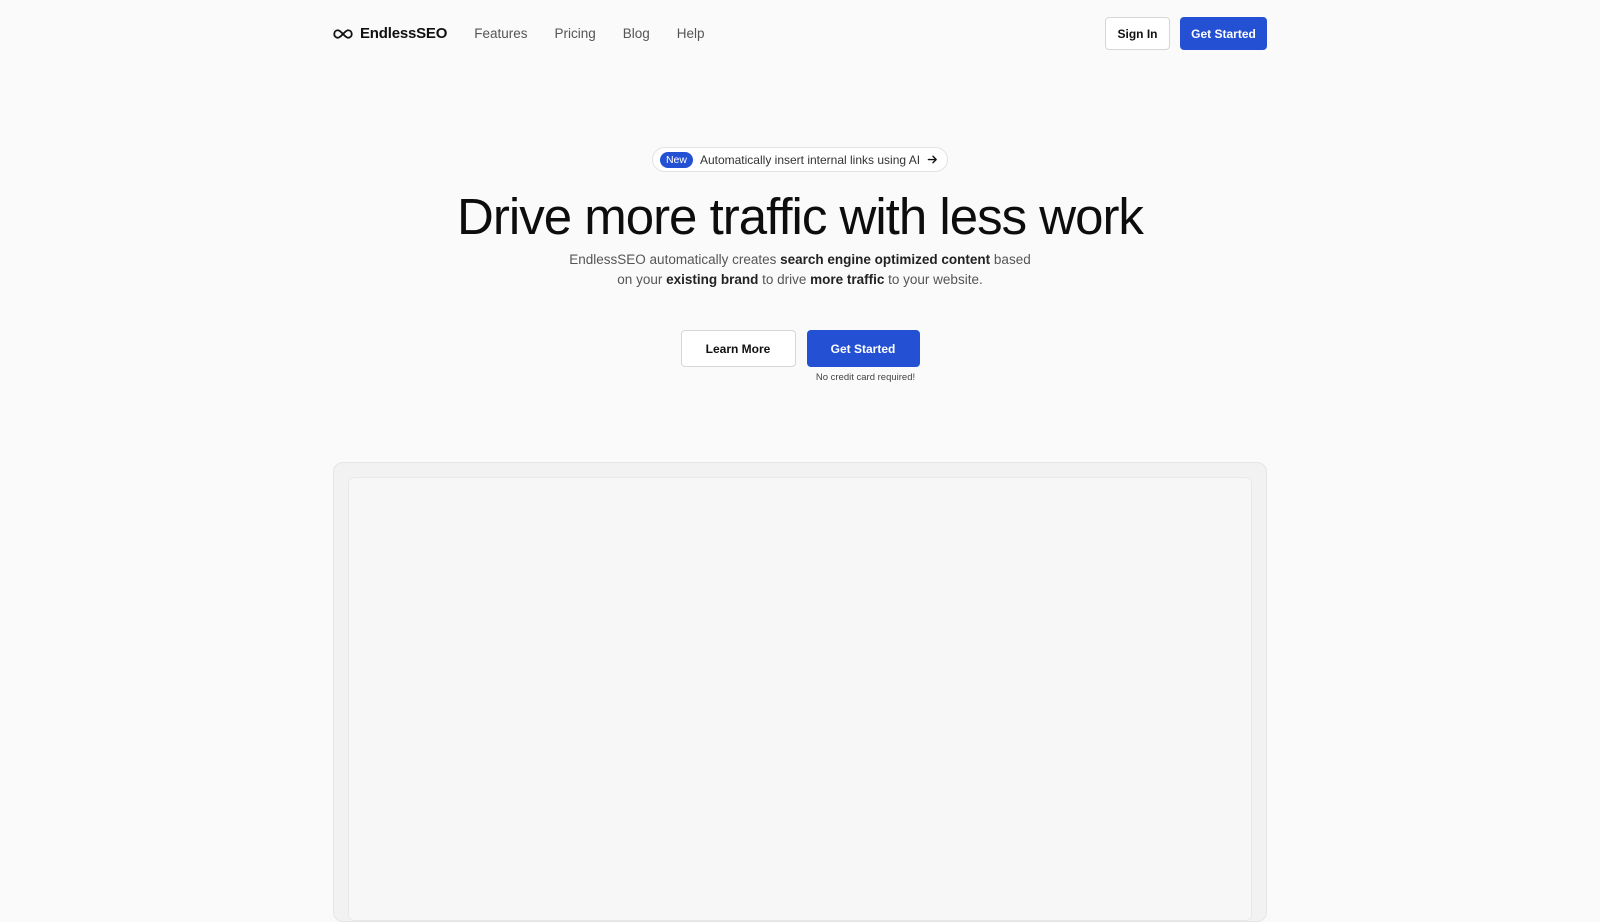 This screenshot has height=922, width=1600. What do you see at coordinates (691, 33) in the screenshot?
I see `nav-link-help: Help` at bounding box center [691, 33].